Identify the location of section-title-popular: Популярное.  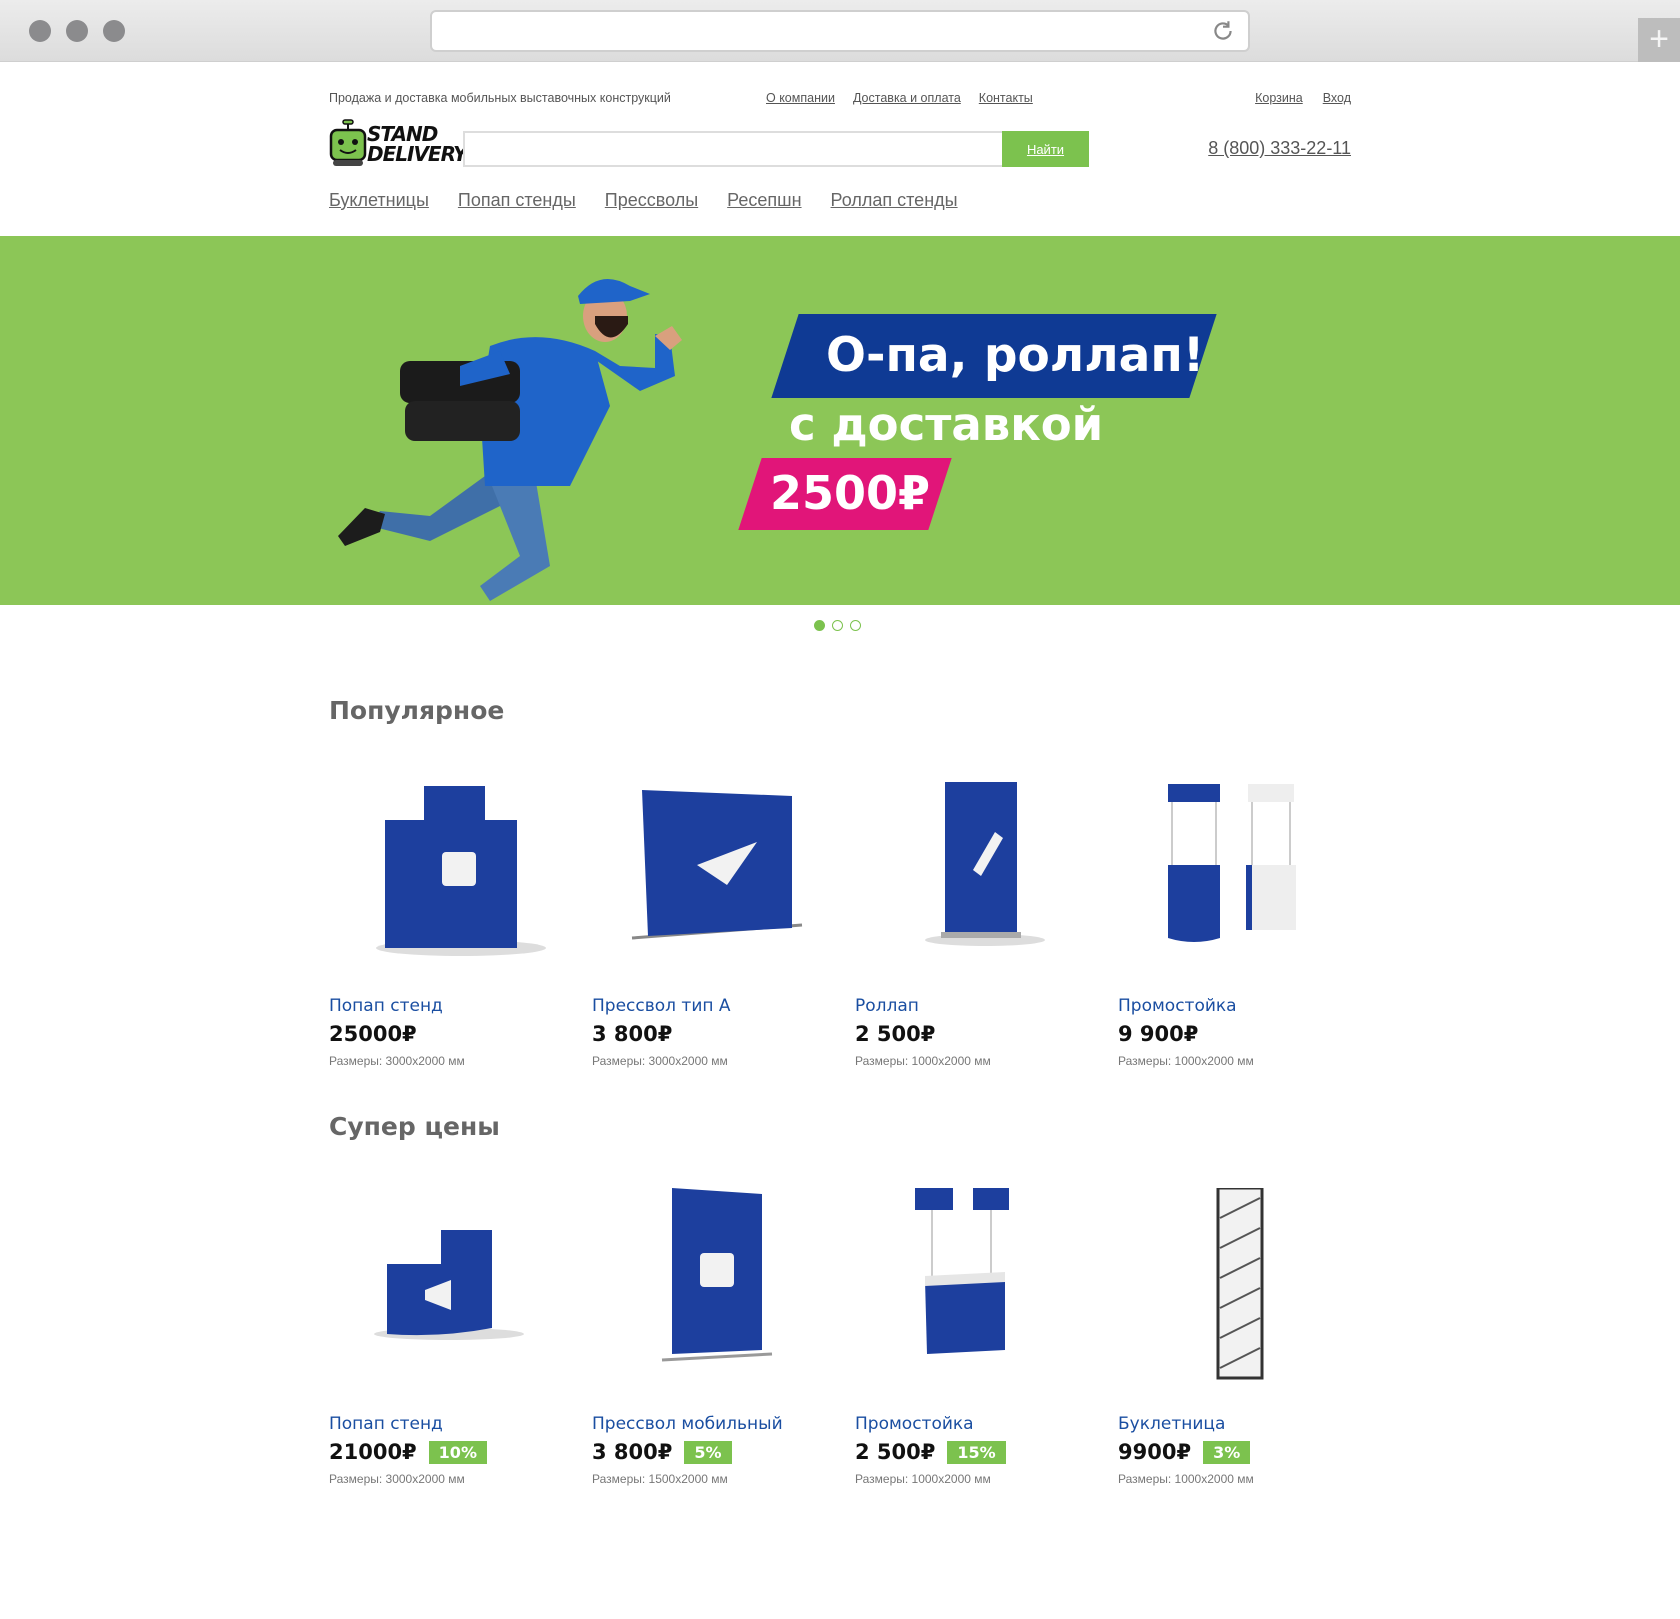
(417, 710).